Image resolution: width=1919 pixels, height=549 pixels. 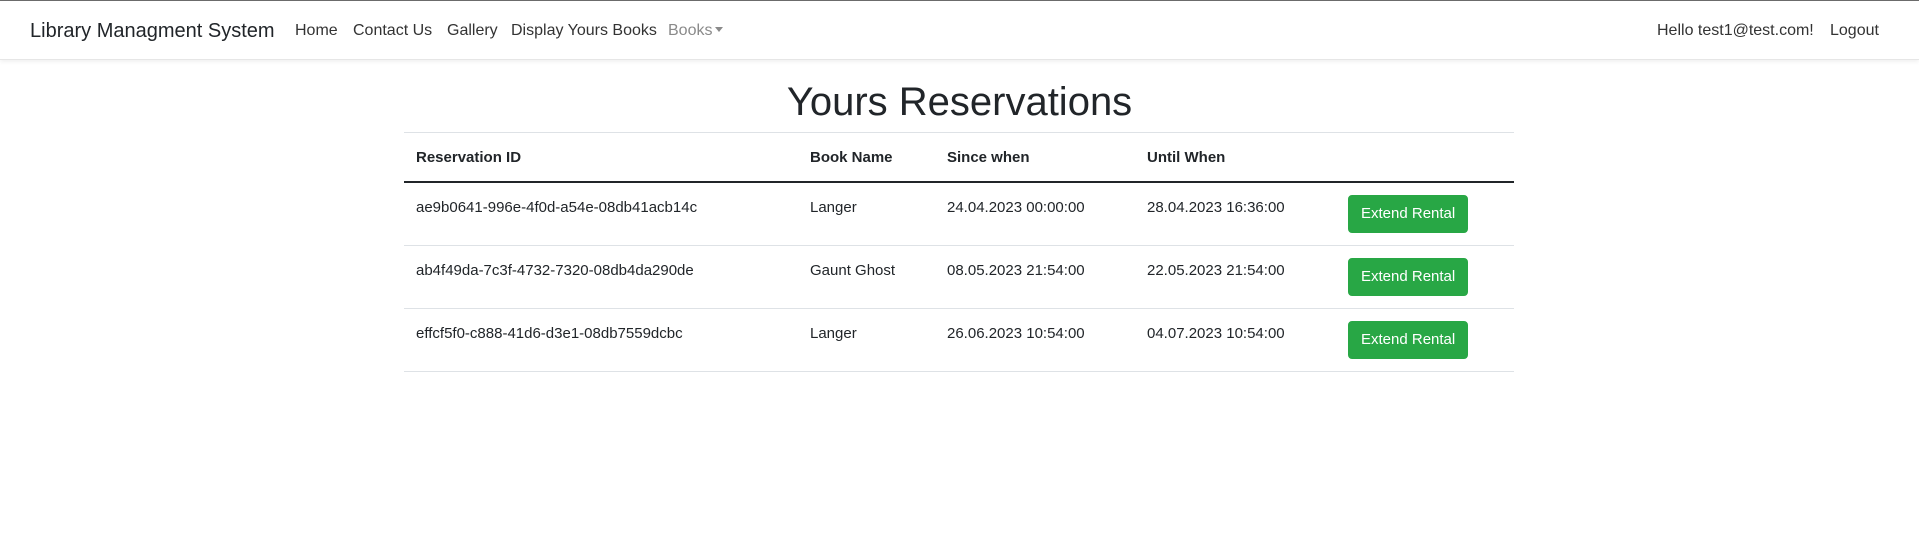 I want to click on header-reservation-id: Reservation ID, so click(x=601, y=157).